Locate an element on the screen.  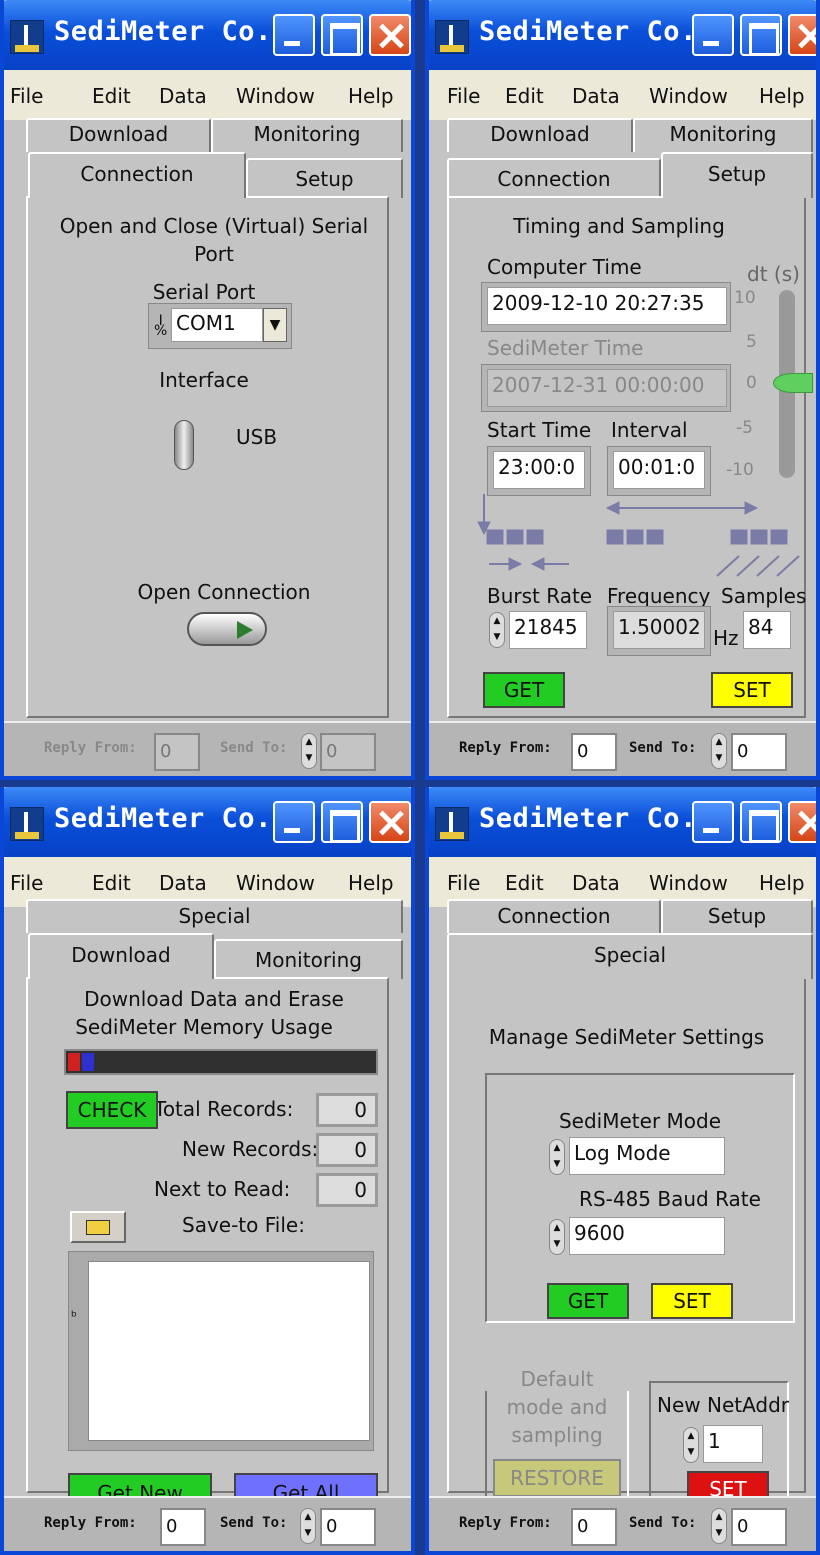
app-icon is located at coordinates (452, 824).